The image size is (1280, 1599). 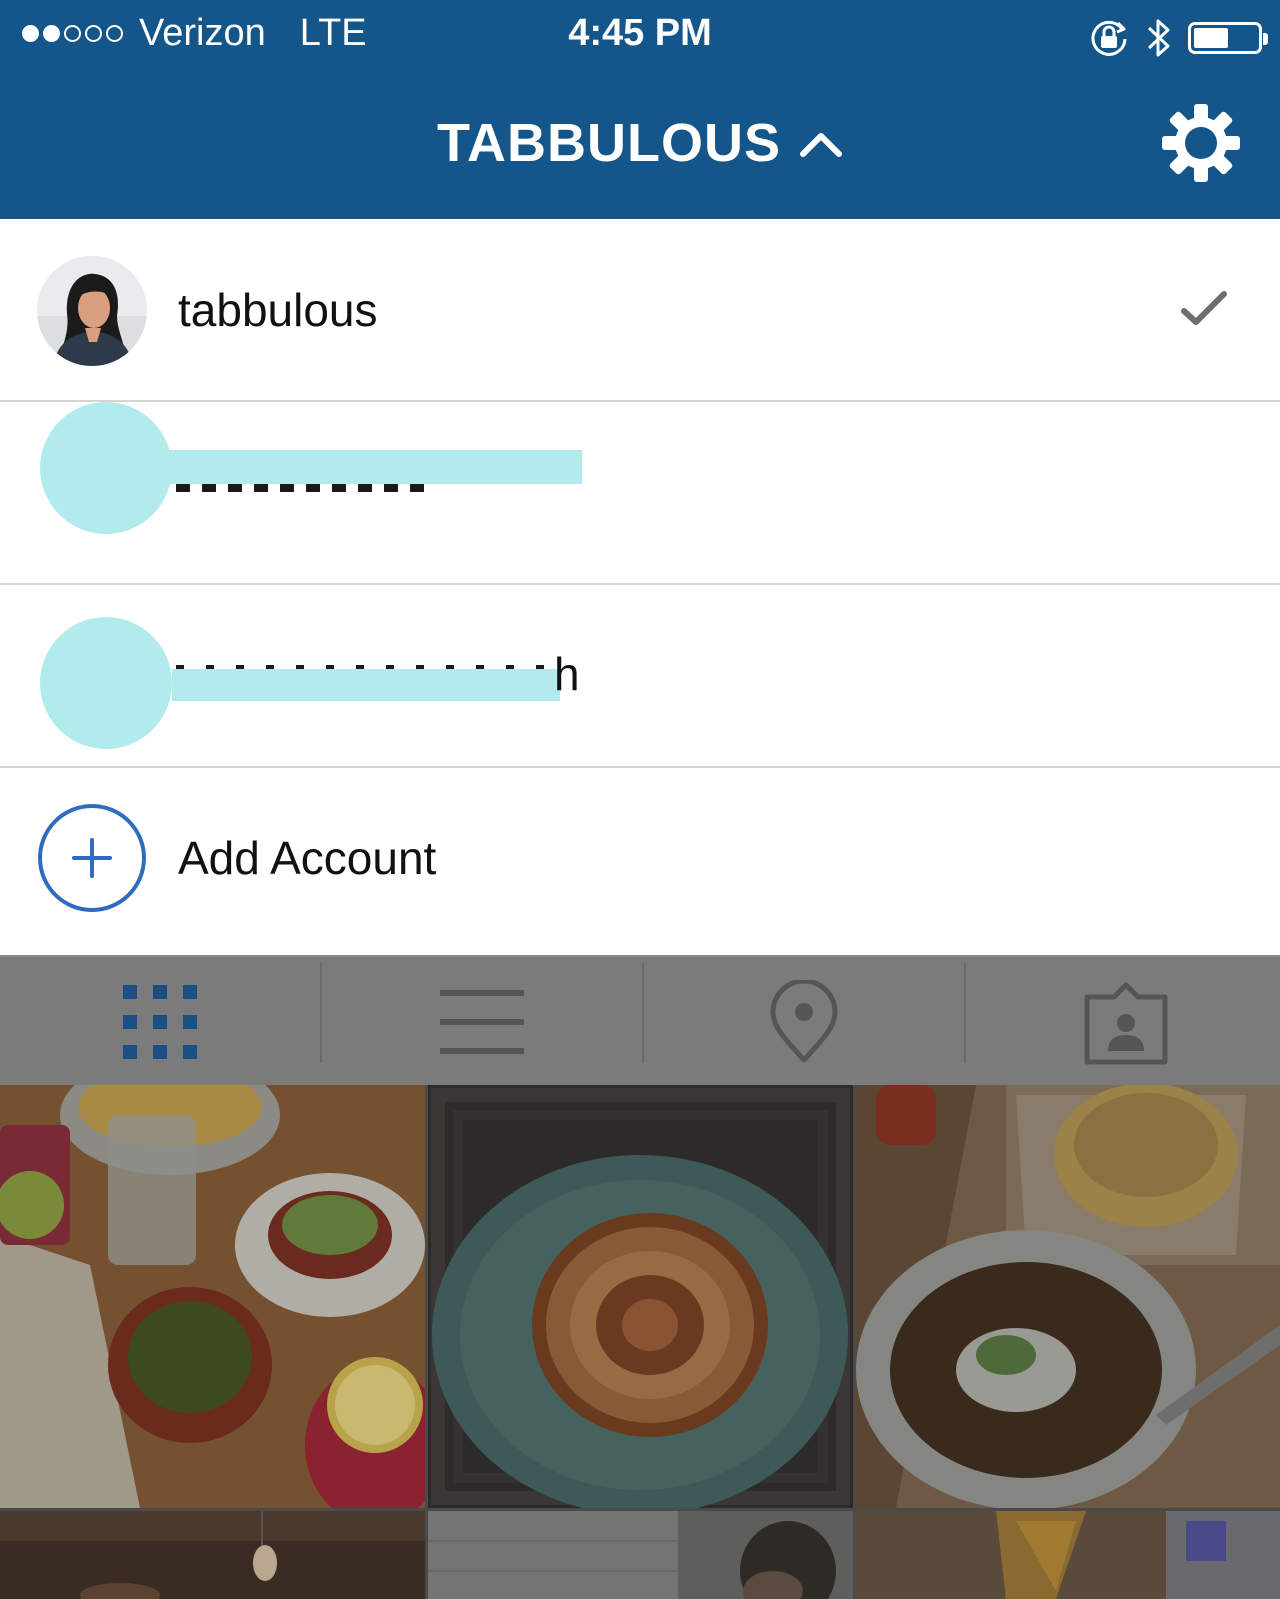 I want to click on plus-circle-icon, so click(x=92, y=858).